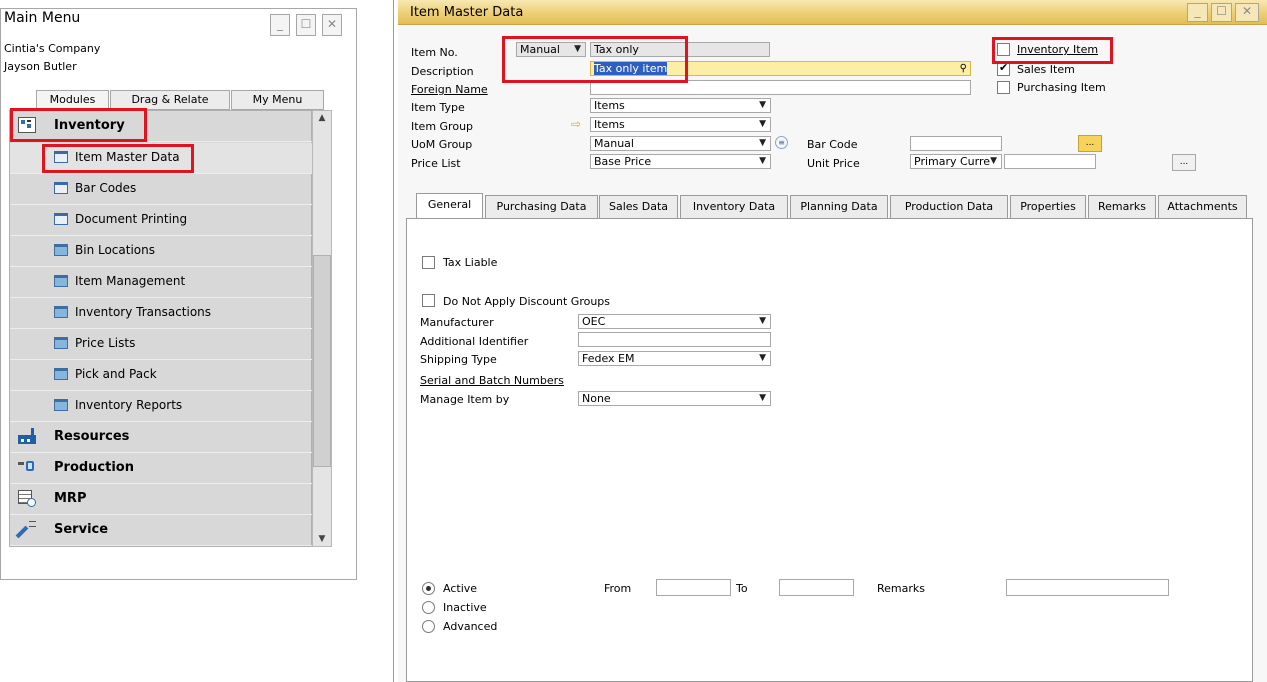  Describe the element at coordinates (161, 282) in the screenshot. I see `menu-folder-item-management: Item Management` at that location.